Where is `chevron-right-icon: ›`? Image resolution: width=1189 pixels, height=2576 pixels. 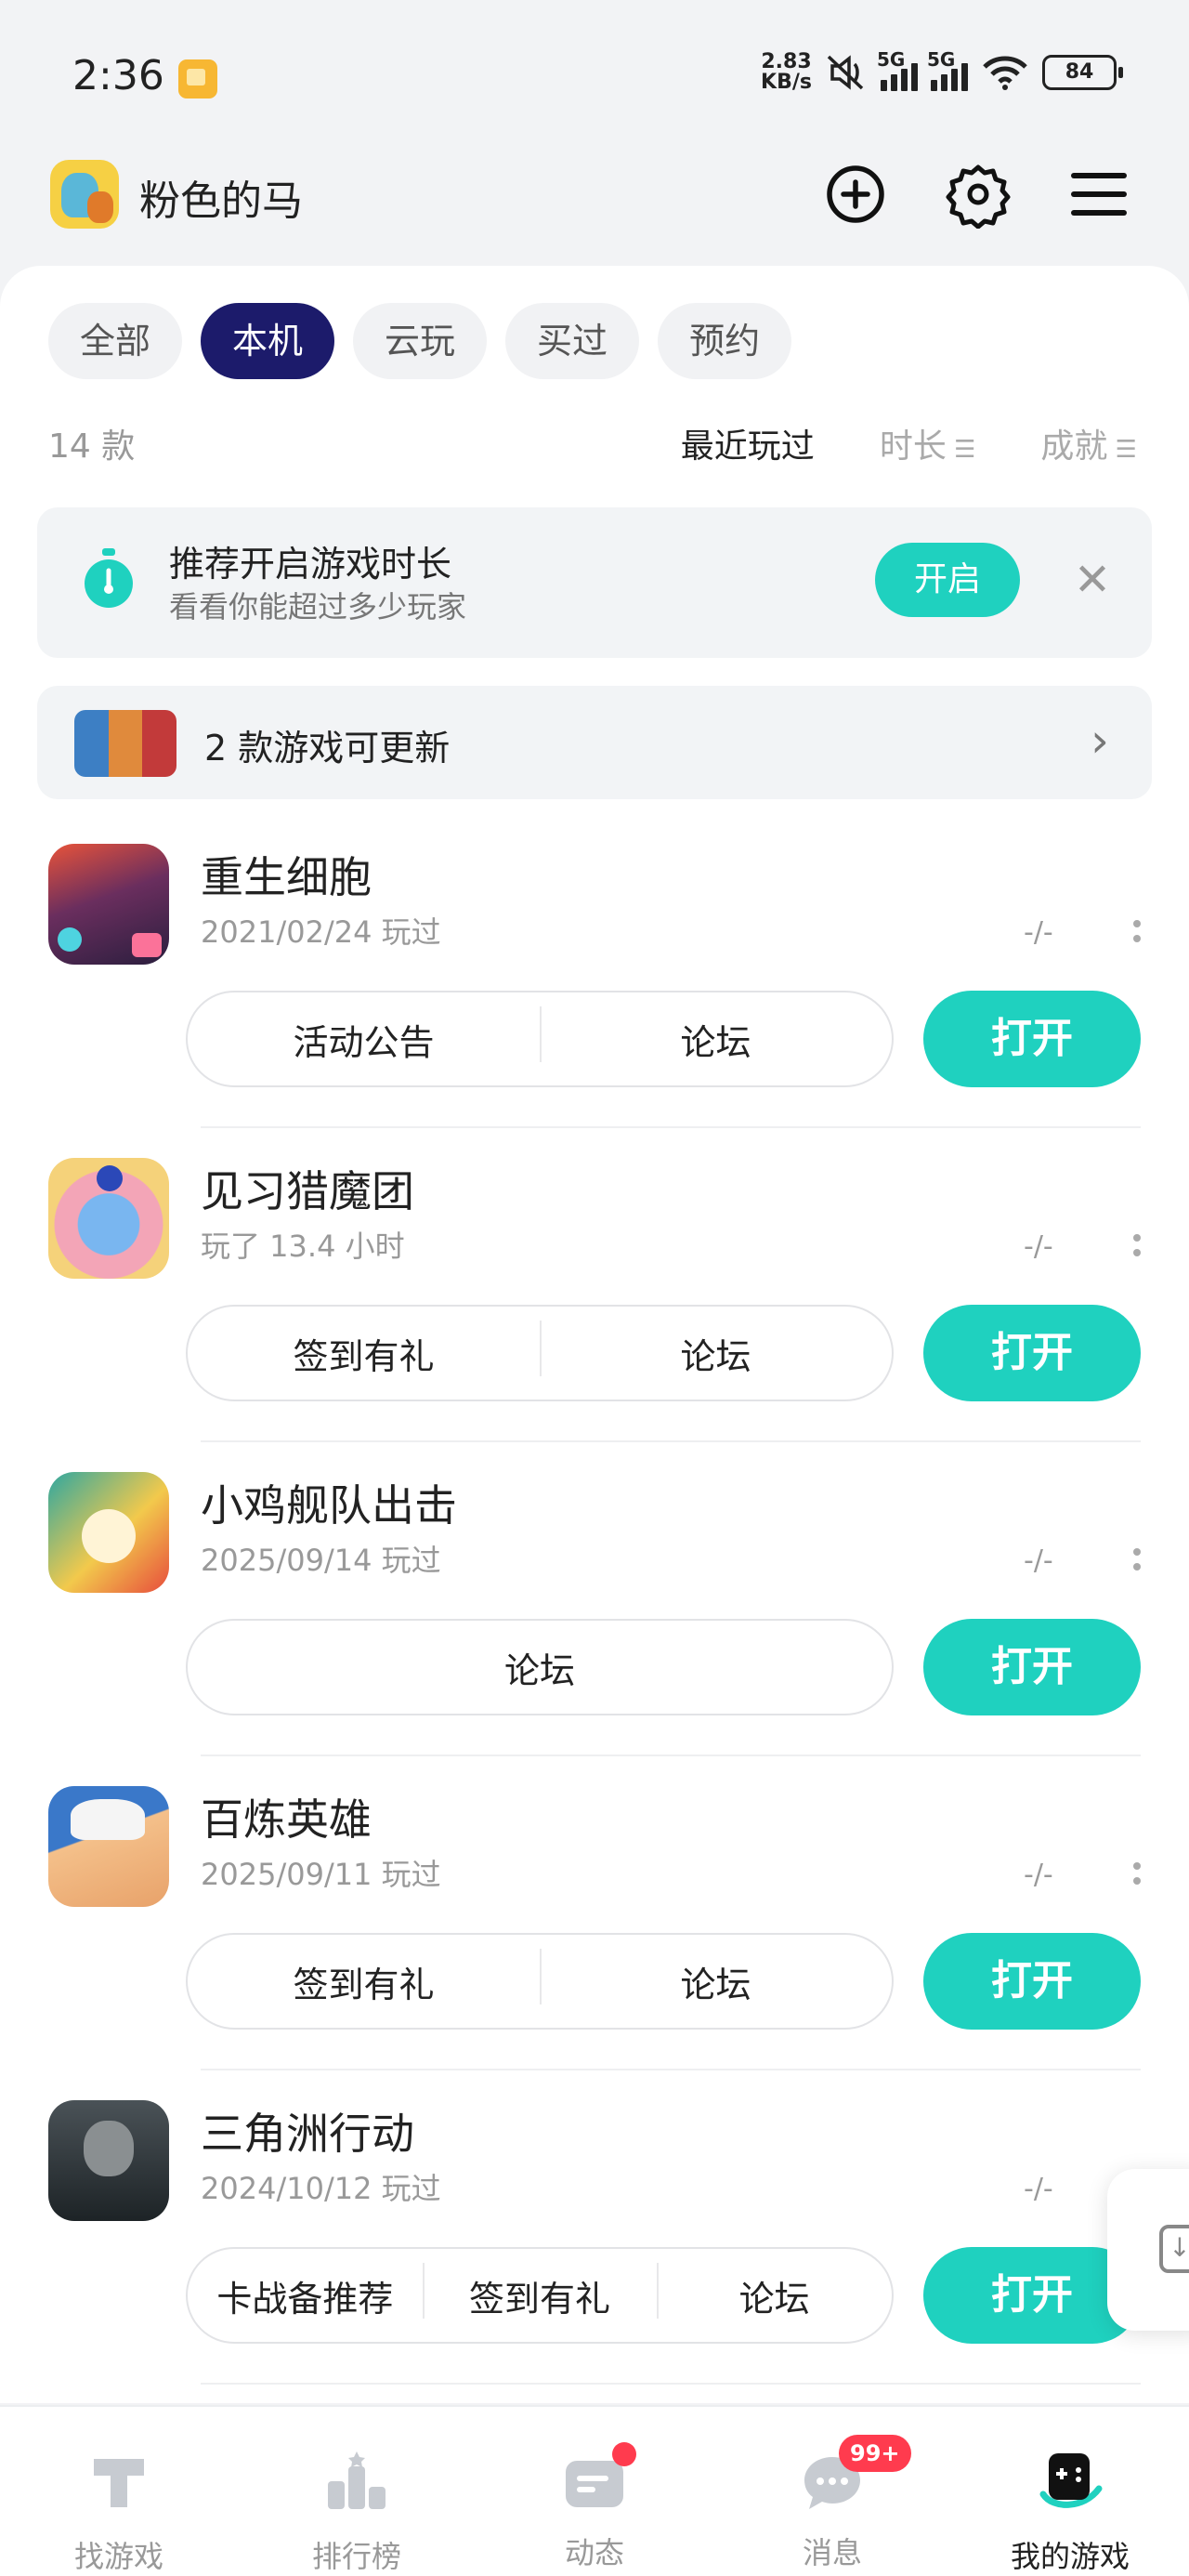
chevron-right-icon: › is located at coordinates (1100, 741).